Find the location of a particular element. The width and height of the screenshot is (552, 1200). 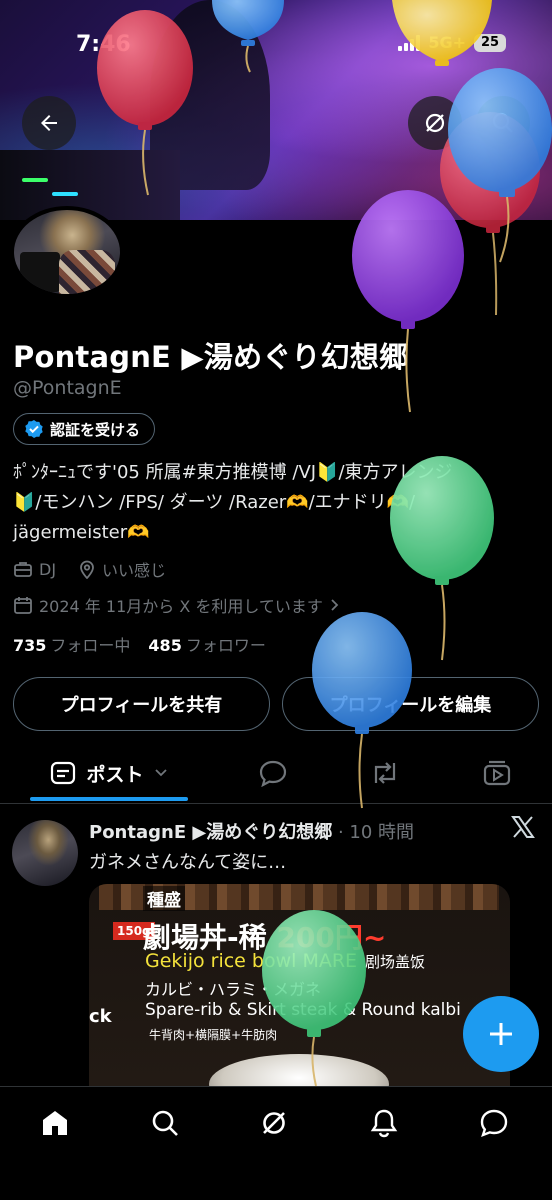

bottom-navigation is located at coordinates (276, 1143).